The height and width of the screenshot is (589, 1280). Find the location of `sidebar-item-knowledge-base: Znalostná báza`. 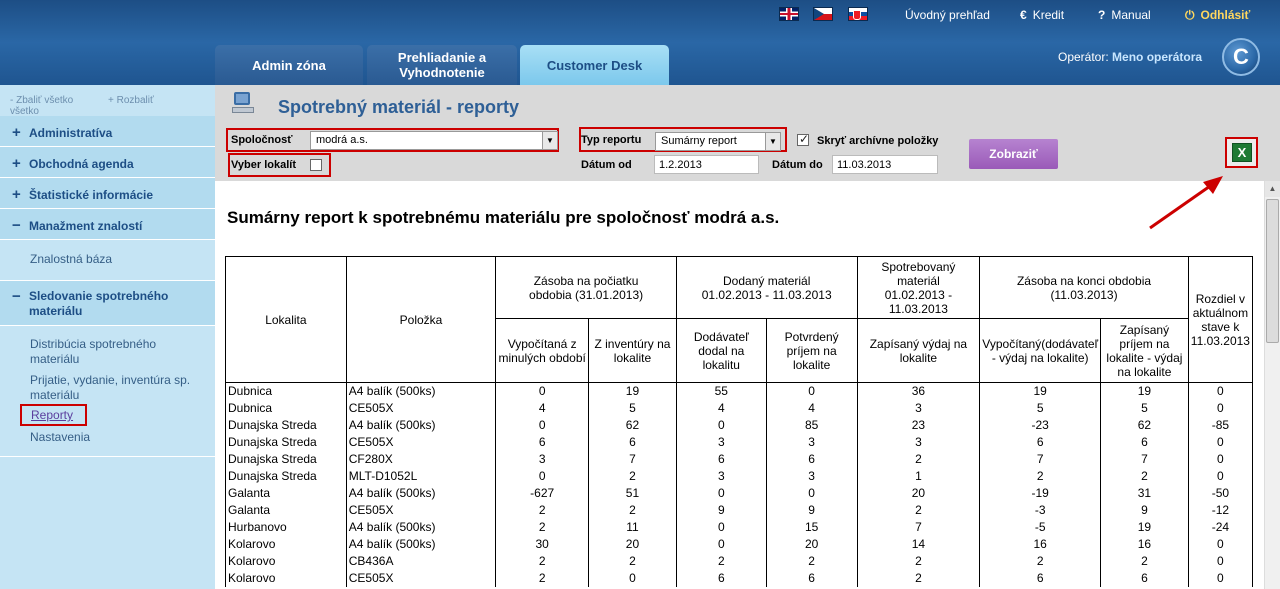

sidebar-item-knowledge-base: Znalostná báza is located at coordinates (107, 260).